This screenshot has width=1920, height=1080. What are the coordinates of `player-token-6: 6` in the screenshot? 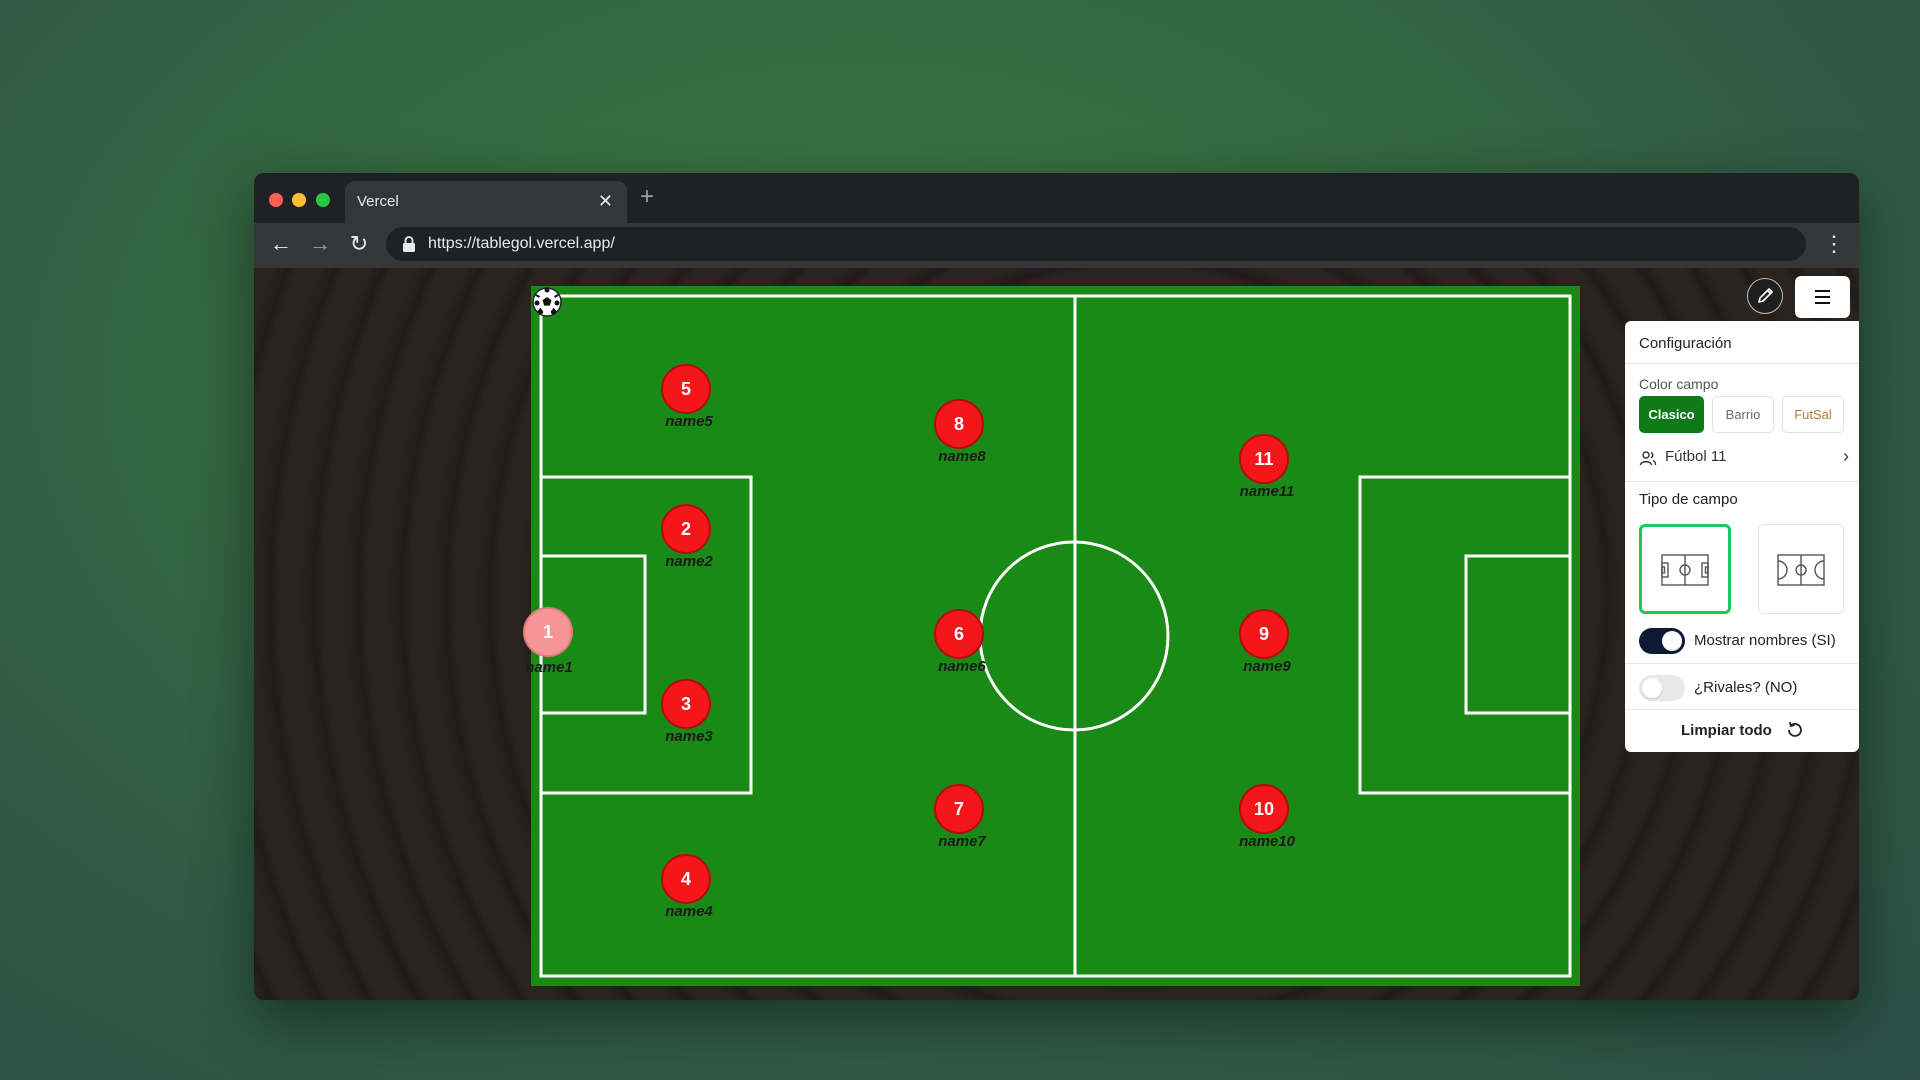 It's located at (959, 634).